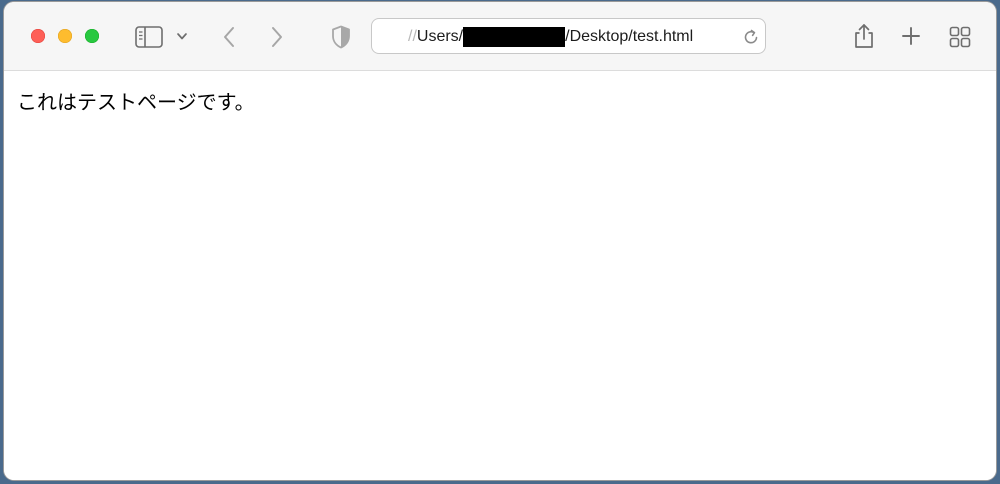 Image resolution: width=1000 pixels, height=484 pixels. I want to click on redacted-username, so click(514, 37).